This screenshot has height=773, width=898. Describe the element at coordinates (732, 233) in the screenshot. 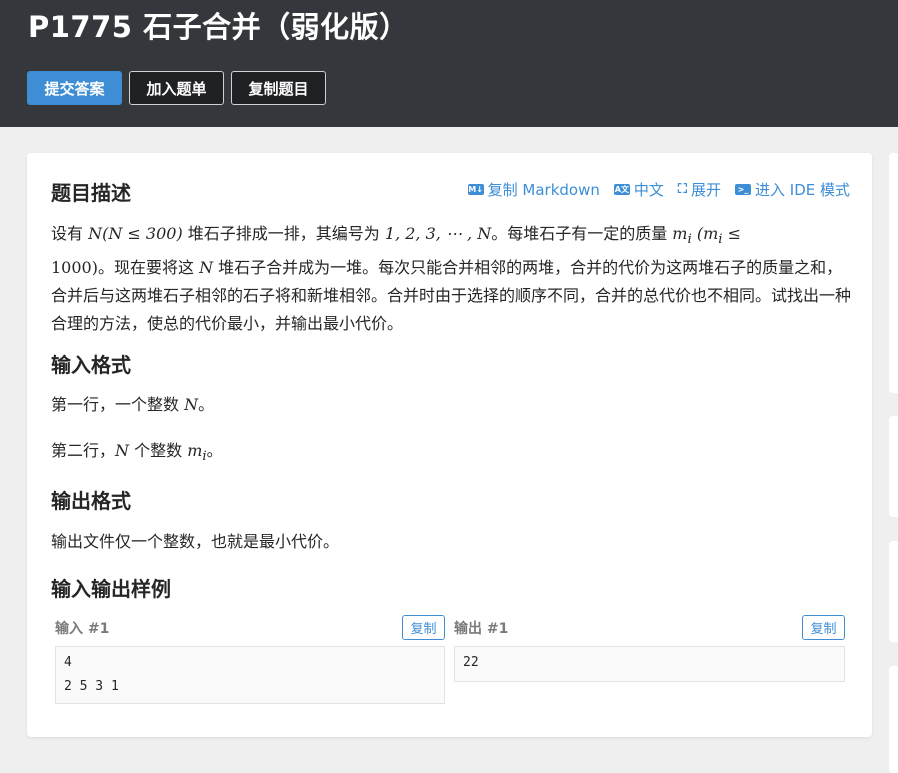

I see `desc-math-le: ≤` at that location.